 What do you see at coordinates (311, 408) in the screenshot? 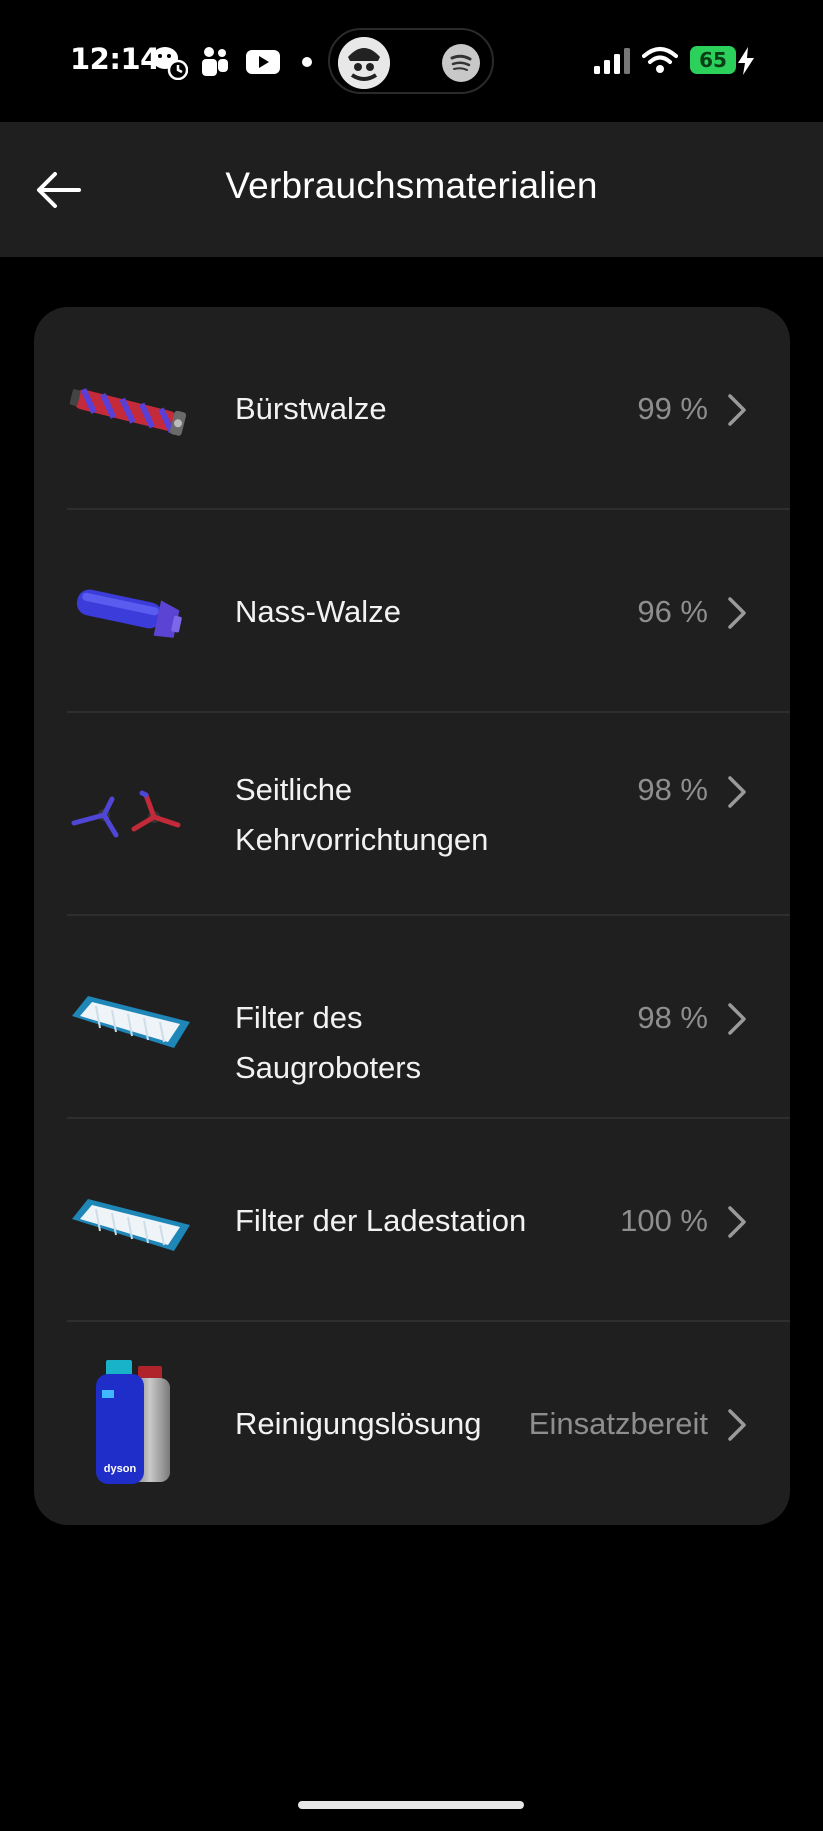
I see `consumable-label: Bürstwalze` at bounding box center [311, 408].